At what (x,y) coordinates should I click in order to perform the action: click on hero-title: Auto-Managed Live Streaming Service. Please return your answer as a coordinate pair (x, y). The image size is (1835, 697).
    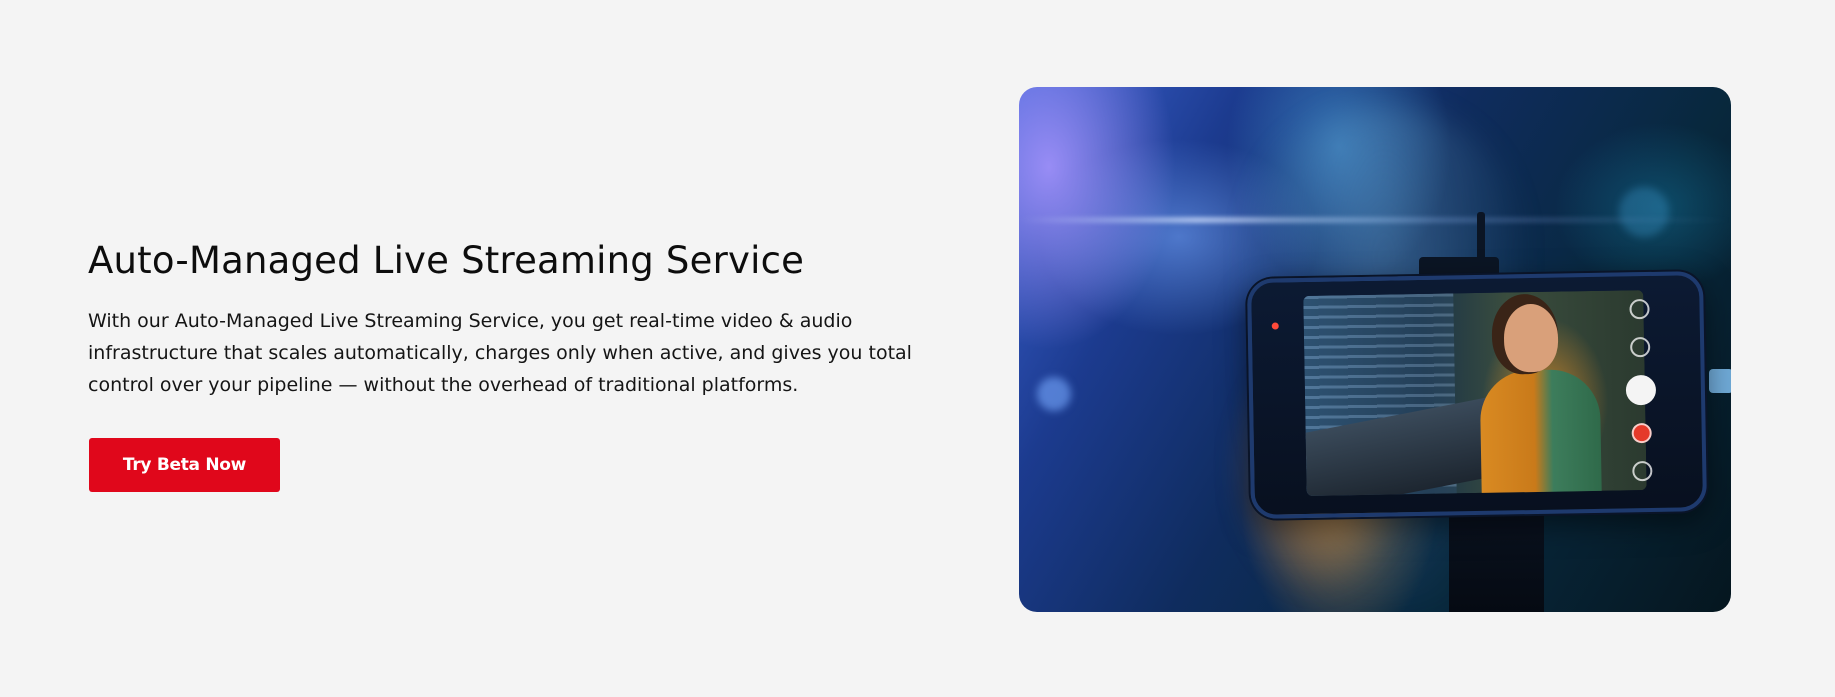
    Looking at the image, I should click on (446, 260).